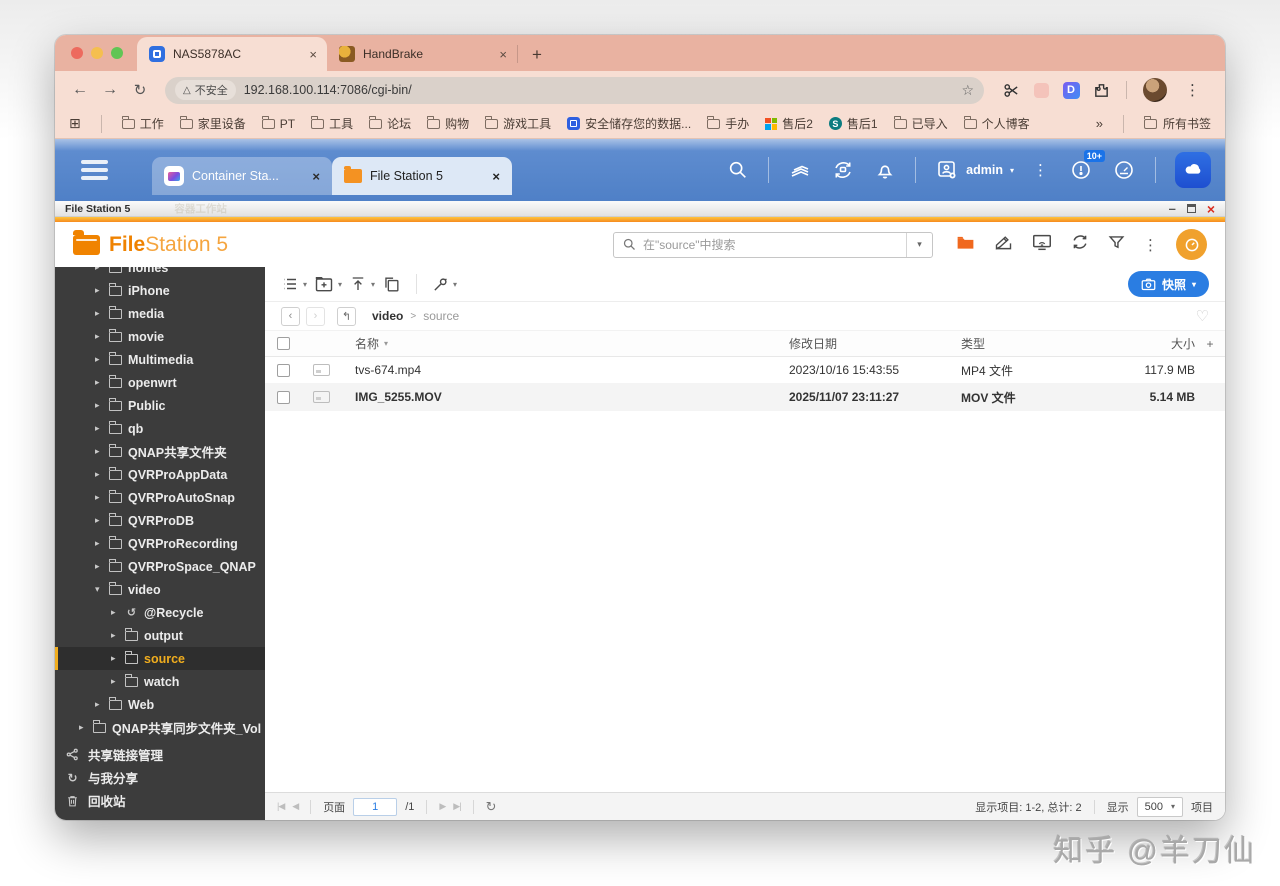  Describe the element at coordinates (160, 754) in the screenshot. I see `sidebar-item-share-links: 共享链接管理` at that location.